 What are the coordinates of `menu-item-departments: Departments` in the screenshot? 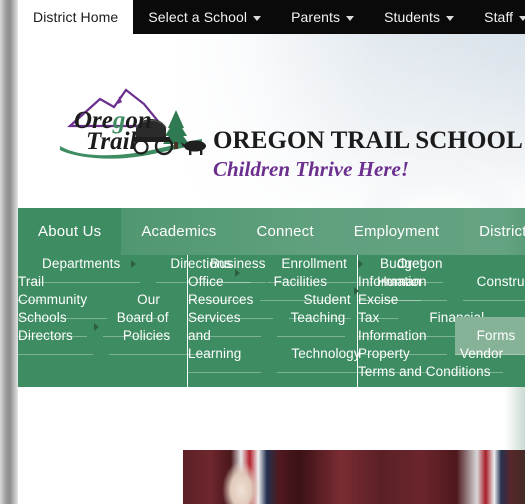 It's located at (84, 264).